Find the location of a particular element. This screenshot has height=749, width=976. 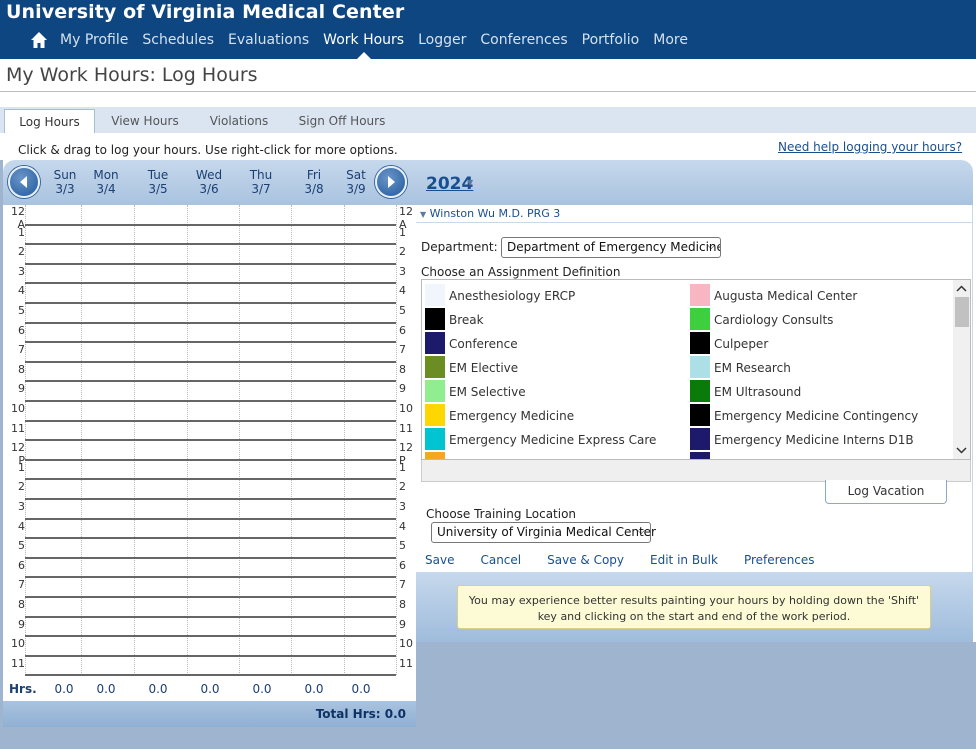

hour-row: 12 P 12 P is located at coordinates (209, 453).